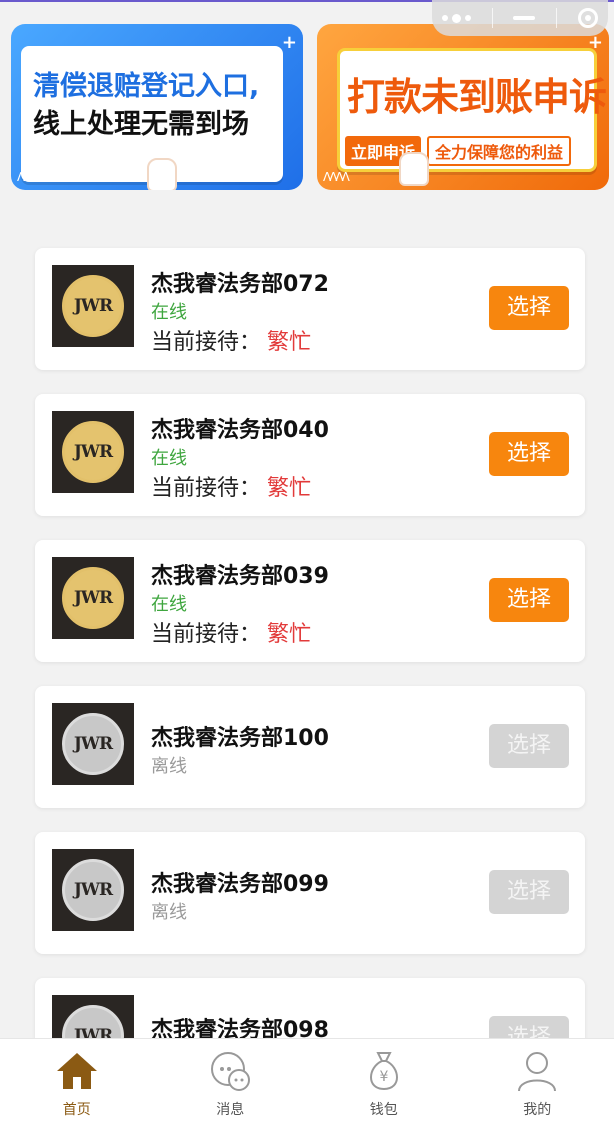 Image resolution: width=614 pixels, height=1123 pixels. I want to click on agent-name: 杰我睿法务部039, so click(240, 574).